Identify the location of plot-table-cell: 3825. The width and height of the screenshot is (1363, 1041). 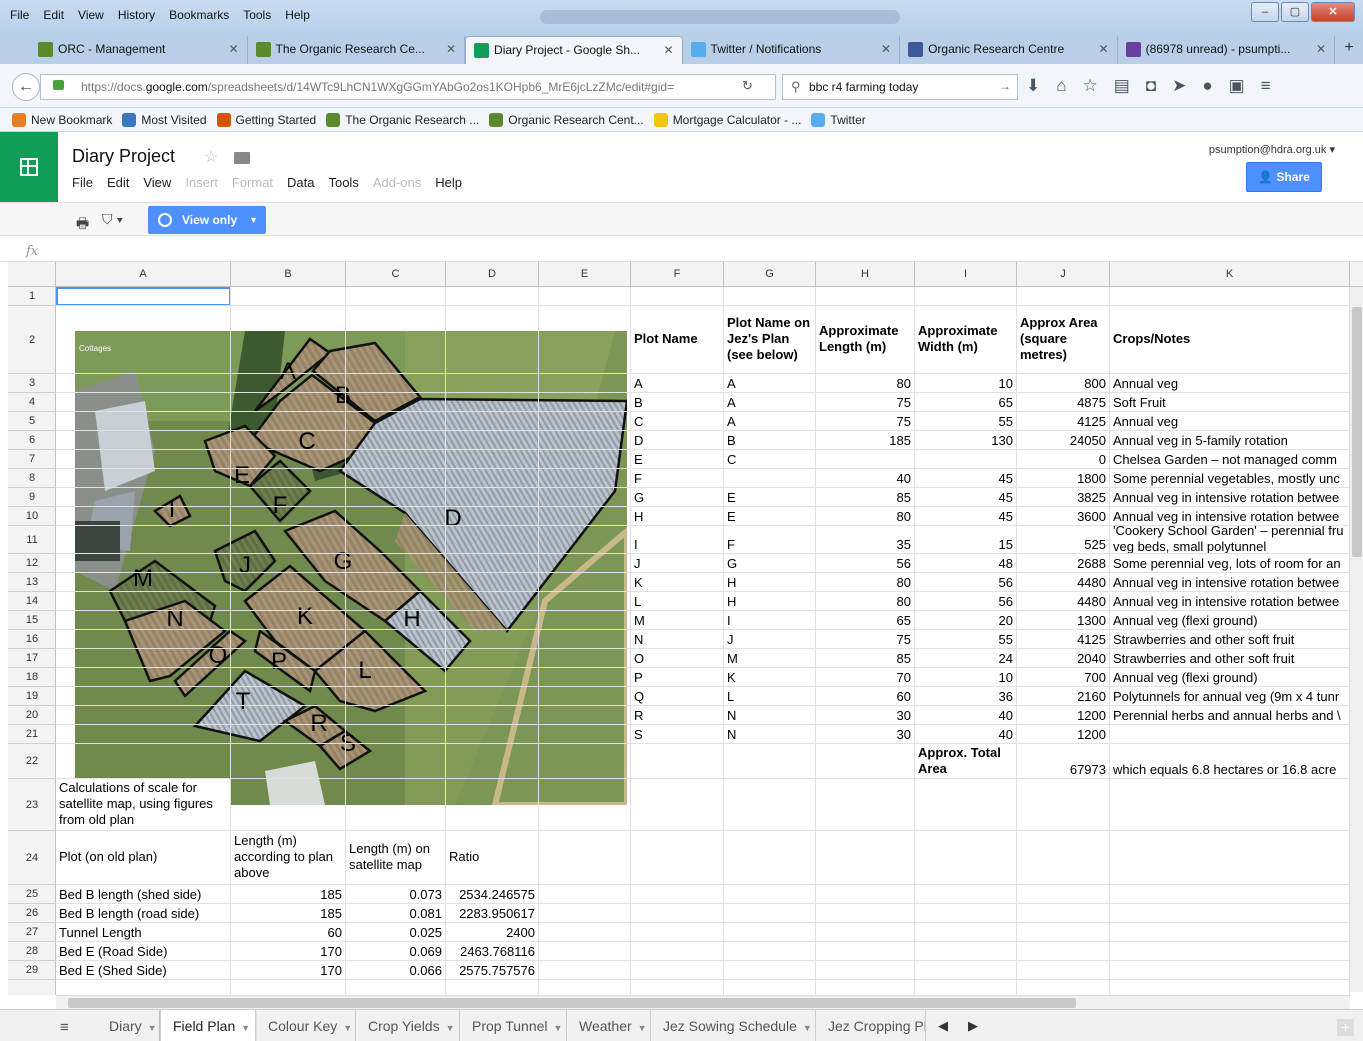
(1063, 497).